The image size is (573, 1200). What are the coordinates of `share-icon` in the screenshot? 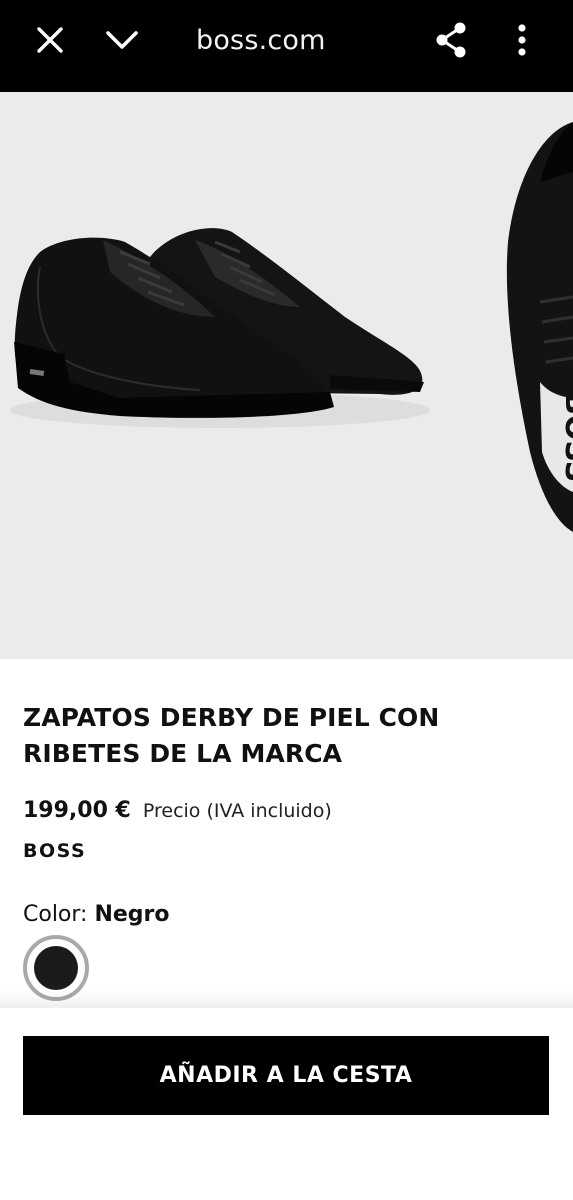 It's located at (451, 40).